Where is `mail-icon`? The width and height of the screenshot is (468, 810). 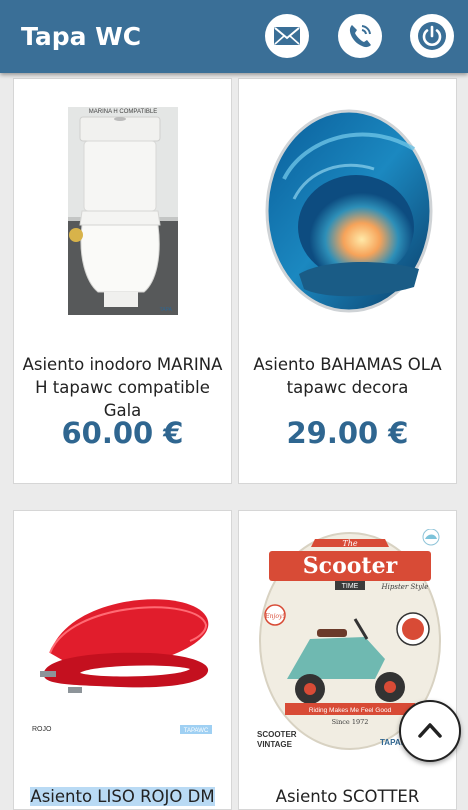
mail-icon is located at coordinates (287, 36).